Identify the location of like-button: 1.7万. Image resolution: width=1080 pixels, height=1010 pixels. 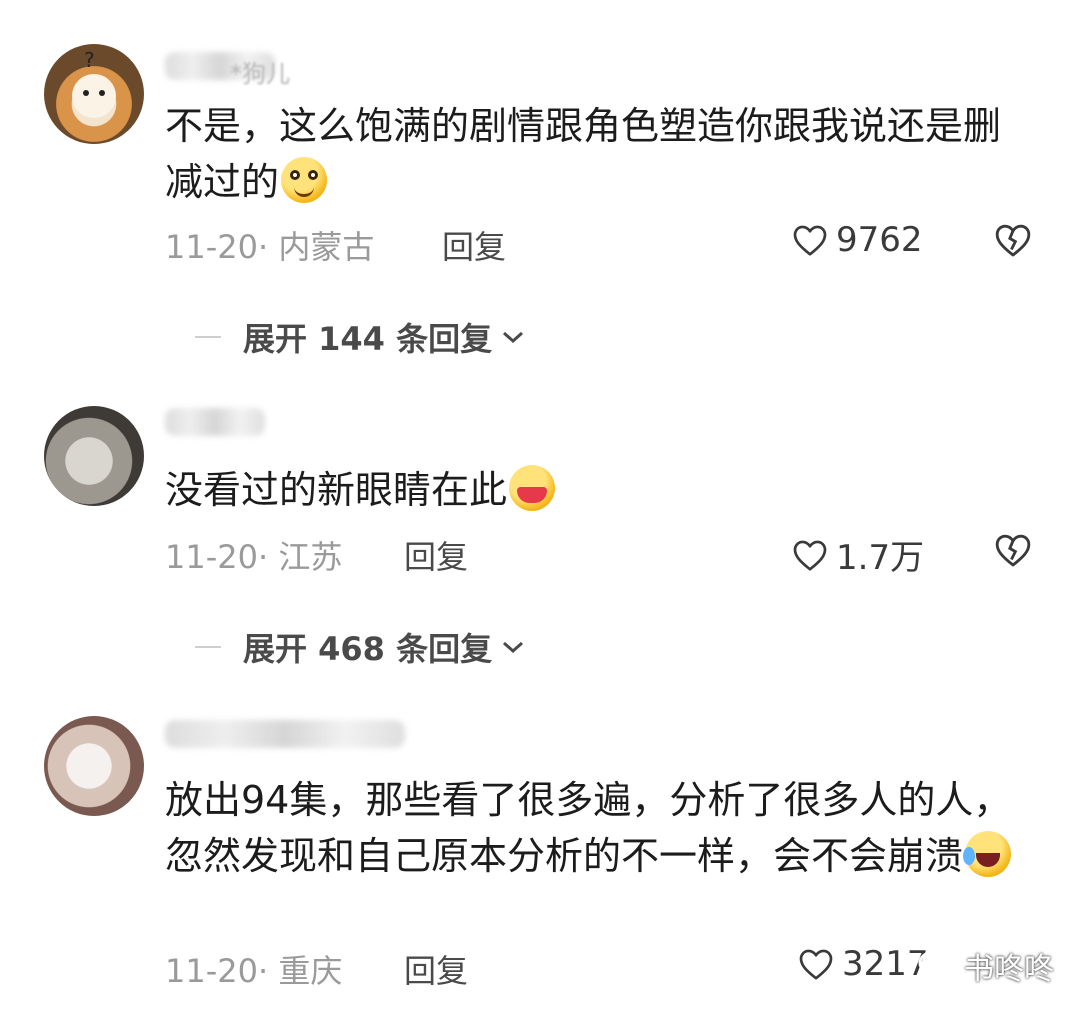
(858, 554).